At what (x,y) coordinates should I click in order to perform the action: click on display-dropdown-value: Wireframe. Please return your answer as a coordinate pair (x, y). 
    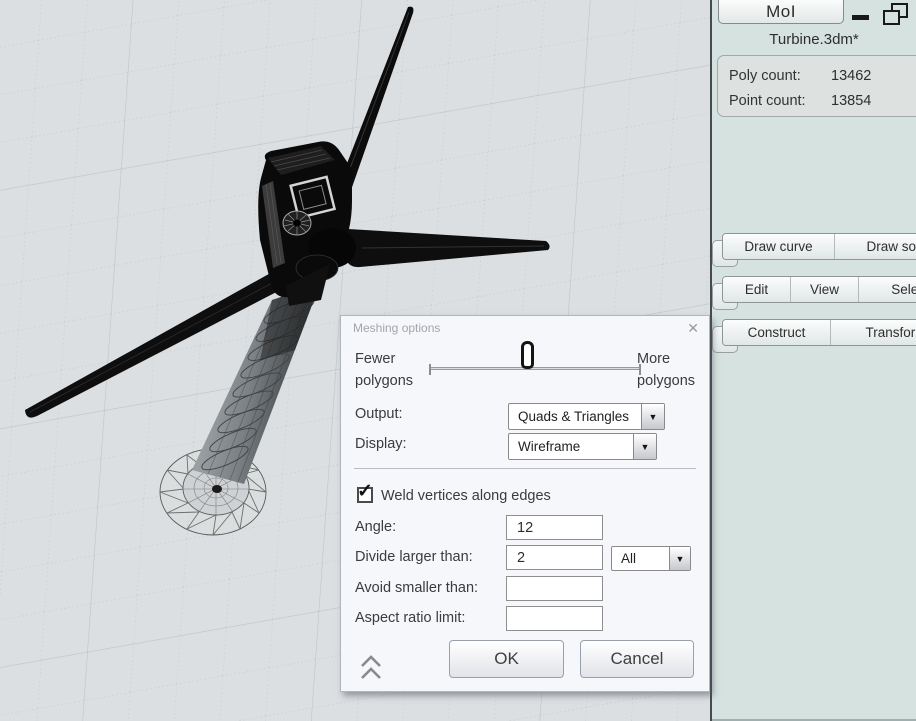
    Looking at the image, I should click on (549, 446).